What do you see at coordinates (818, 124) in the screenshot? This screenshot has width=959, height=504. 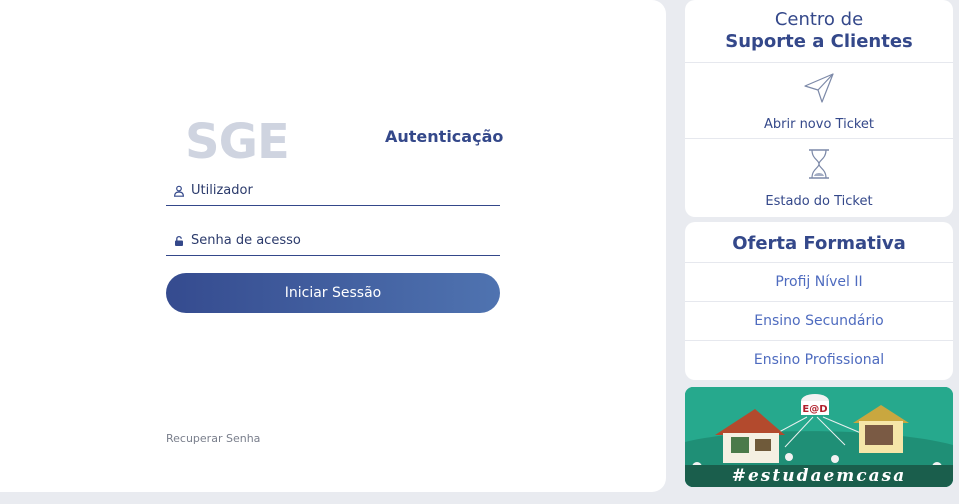 I see `open-ticket-label: Abrir novo Ticket` at bounding box center [818, 124].